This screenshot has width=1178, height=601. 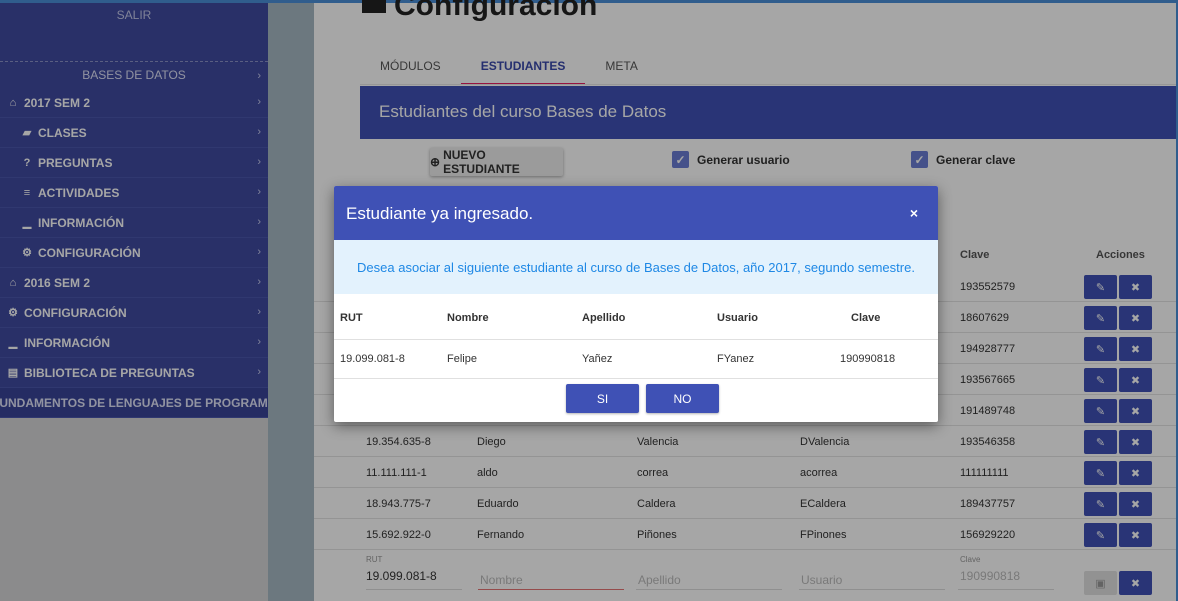 What do you see at coordinates (468, 318) in the screenshot?
I see `dialog-header-nombre: Nombre` at bounding box center [468, 318].